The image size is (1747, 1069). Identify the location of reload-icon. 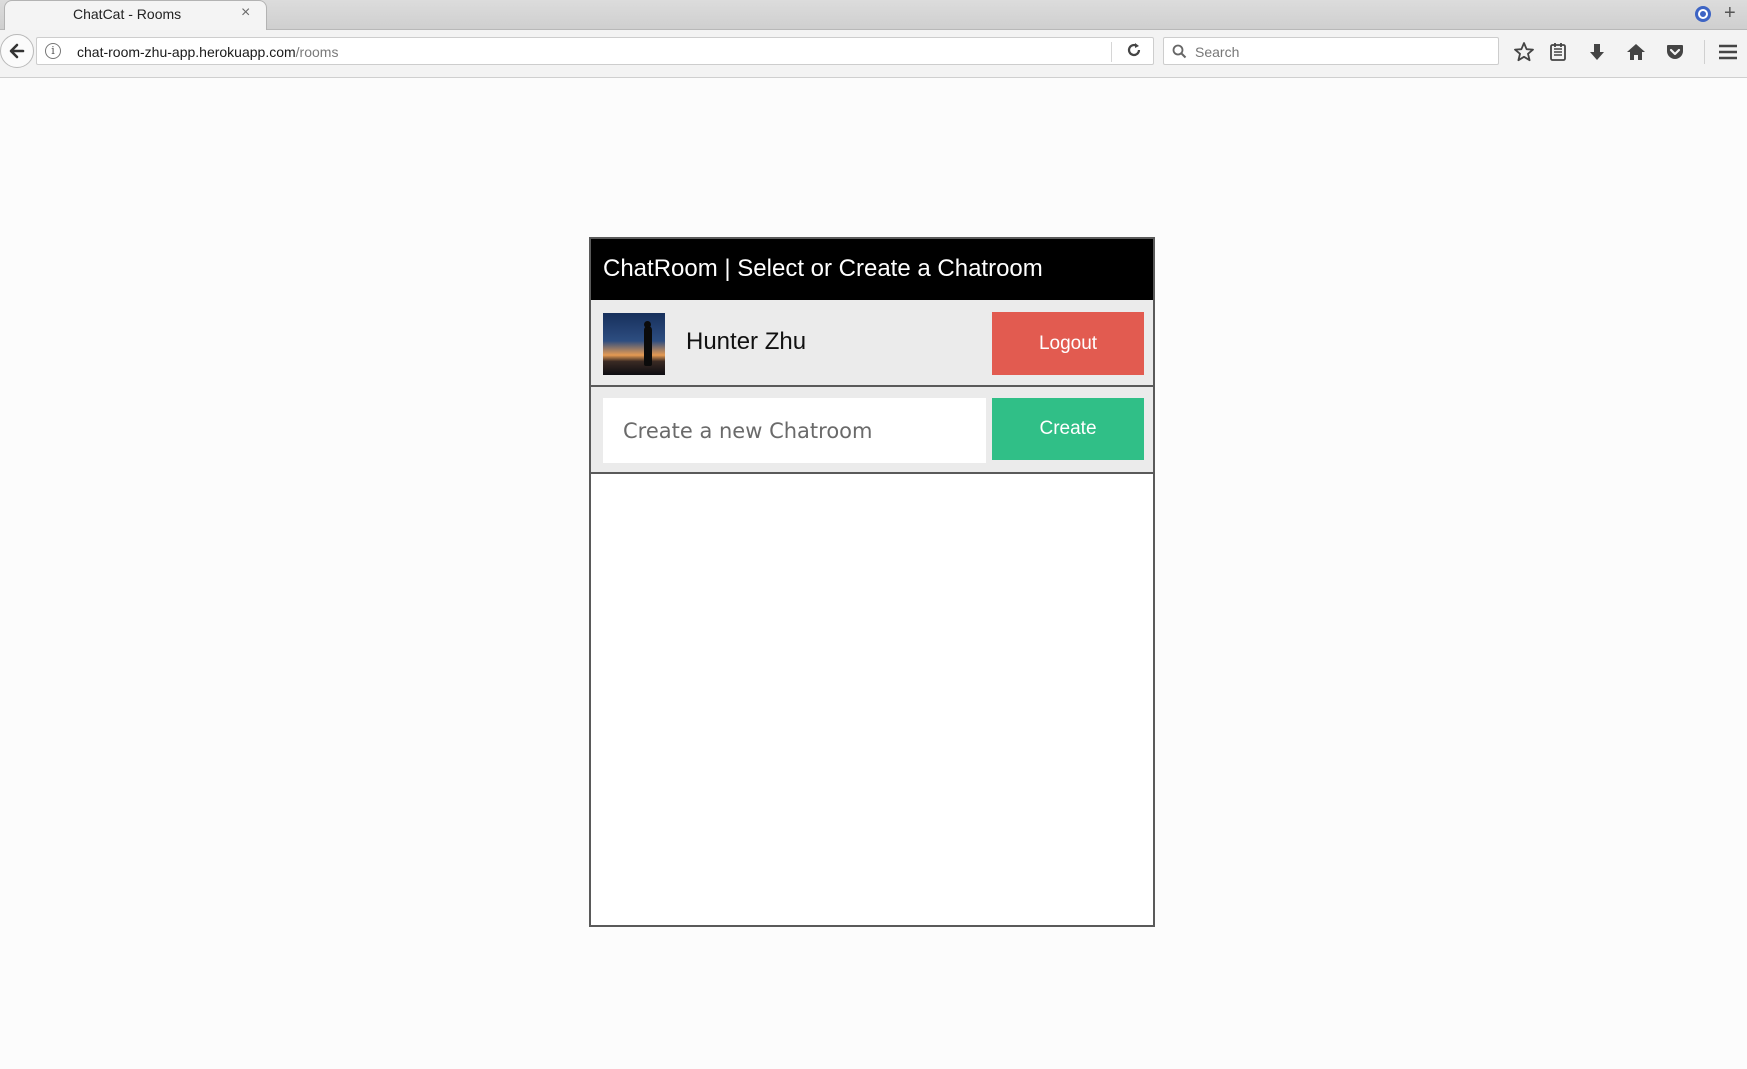
(1134, 52).